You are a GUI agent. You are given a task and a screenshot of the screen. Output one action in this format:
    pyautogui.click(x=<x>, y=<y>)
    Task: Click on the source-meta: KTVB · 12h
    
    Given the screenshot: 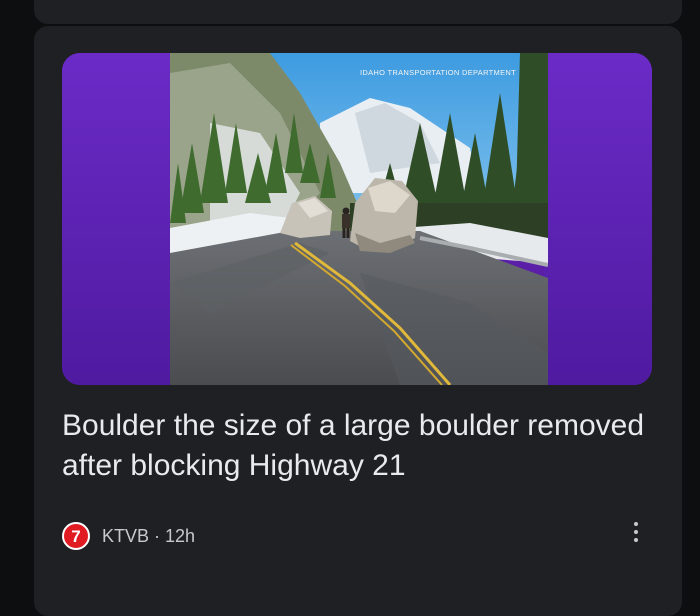 What is the action you would take?
    pyautogui.click(x=148, y=536)
    